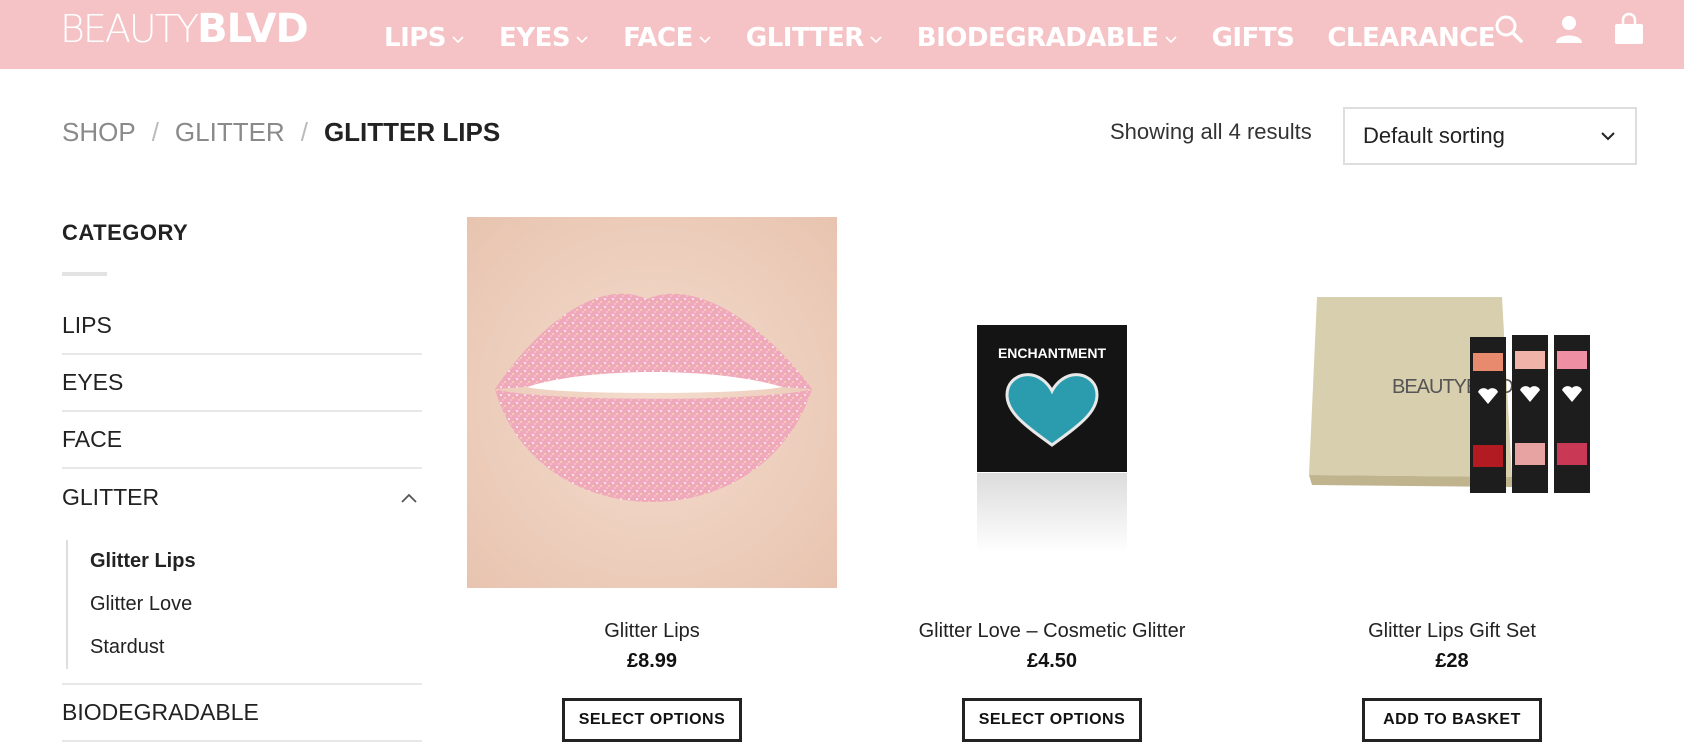  Describe the element at coordinates (1052, 353) in the screenshot. I see `product-image-label: ENCHANTMENT` at that location.